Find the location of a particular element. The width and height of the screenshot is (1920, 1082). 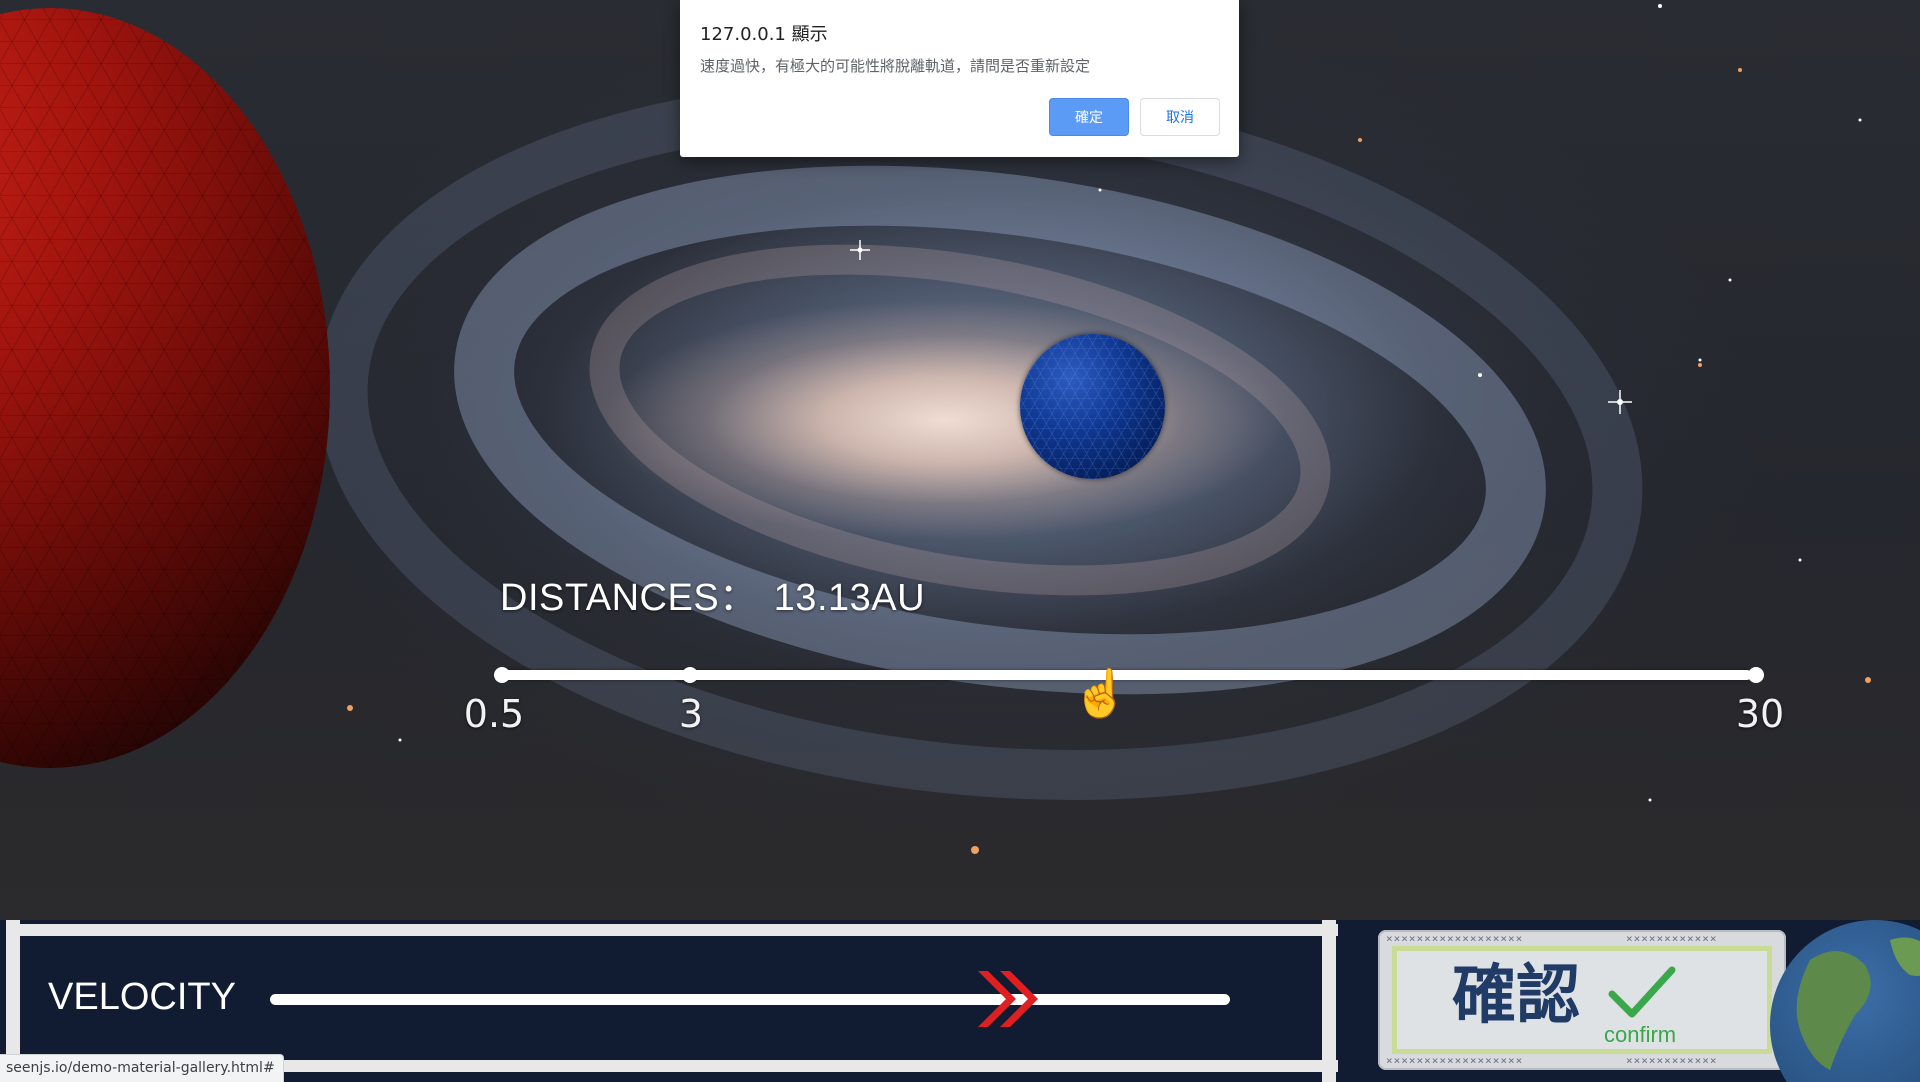

frame-right is located at coordinates (1329, 1001).